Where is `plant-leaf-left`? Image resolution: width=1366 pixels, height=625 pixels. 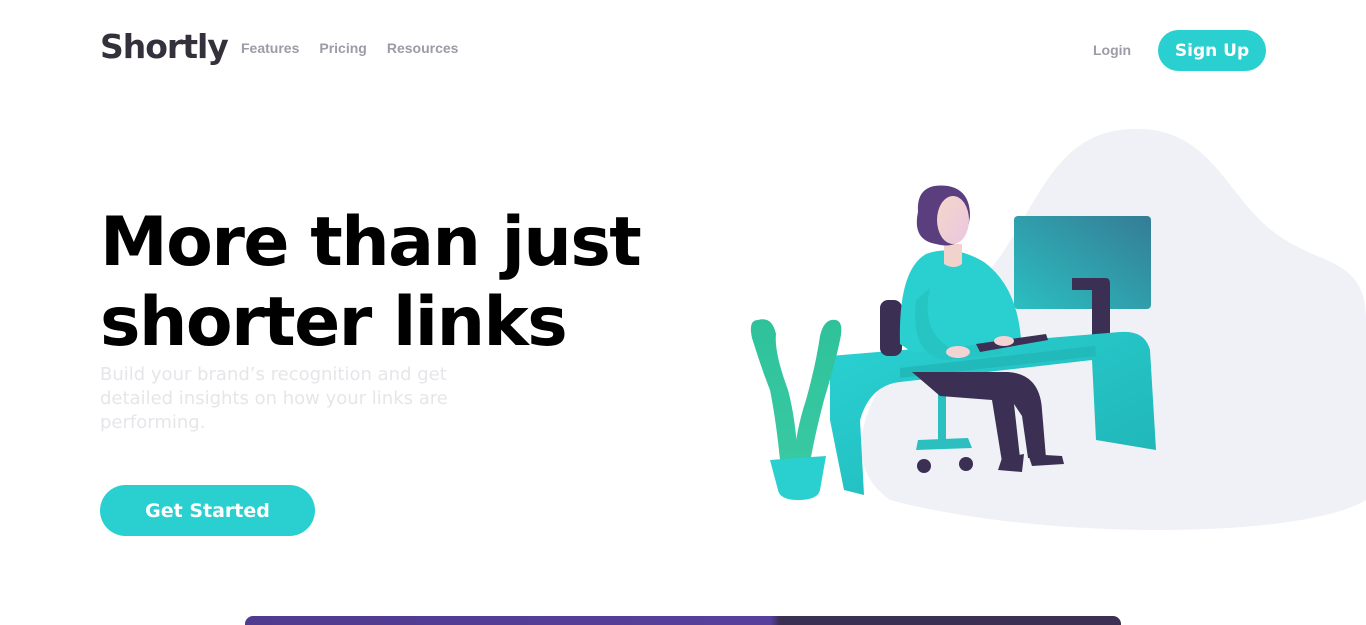
plant-leaf-left is located at coordinates (774, 390).